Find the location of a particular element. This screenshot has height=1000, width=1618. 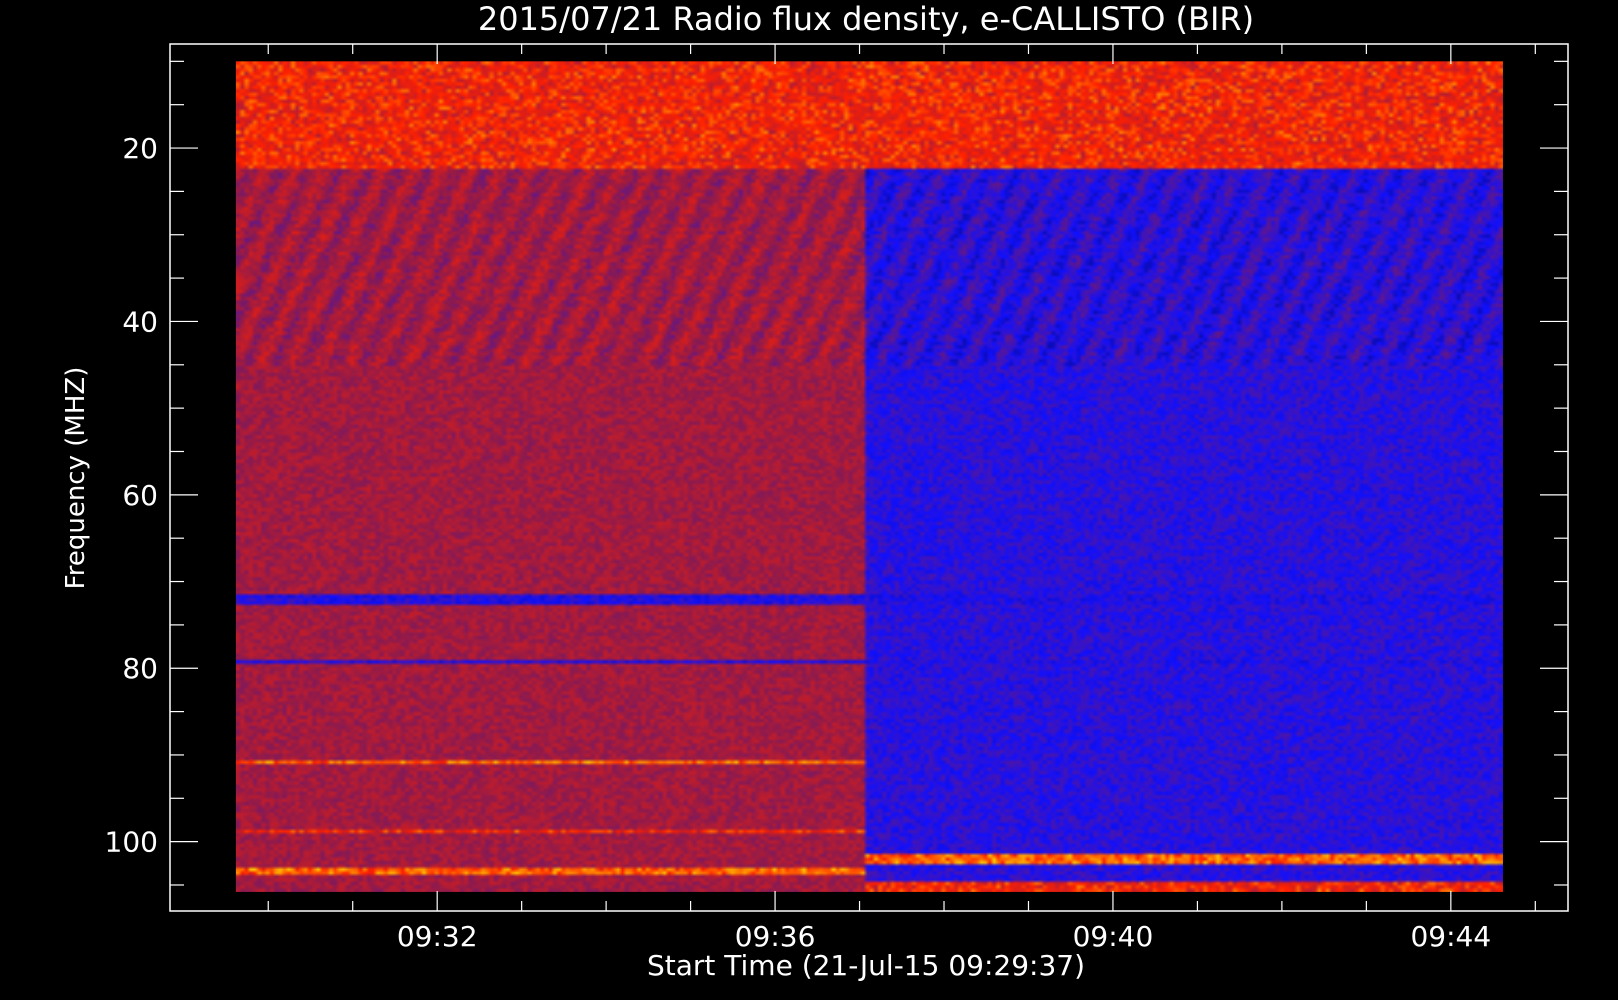

y-tick-label: 40 is located at coordinates (140, 321).